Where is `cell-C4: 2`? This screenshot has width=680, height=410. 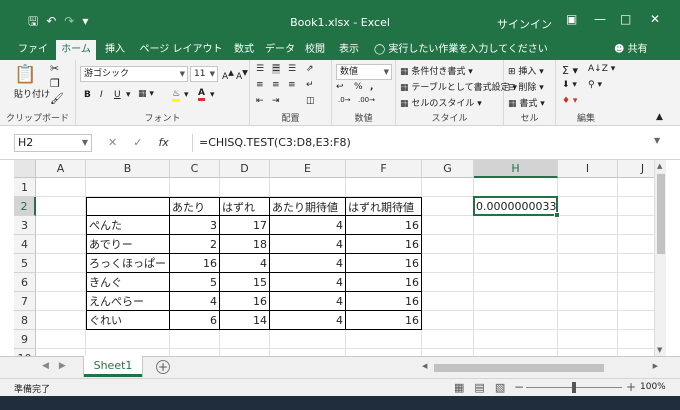
cell-C4: 2 is located at coordinates (195, 244).